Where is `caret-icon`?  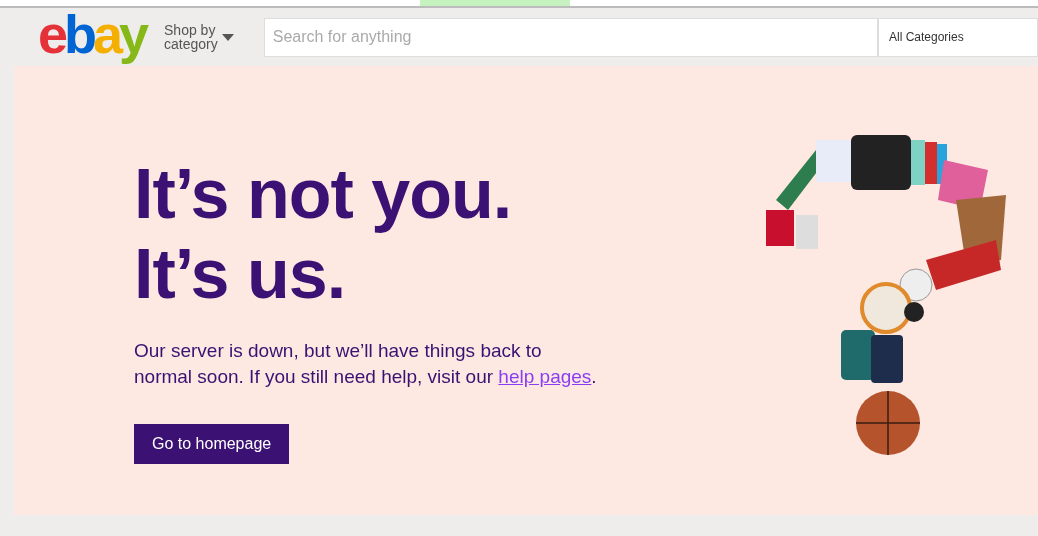 caret-icon is located at coordinates (227, 37).